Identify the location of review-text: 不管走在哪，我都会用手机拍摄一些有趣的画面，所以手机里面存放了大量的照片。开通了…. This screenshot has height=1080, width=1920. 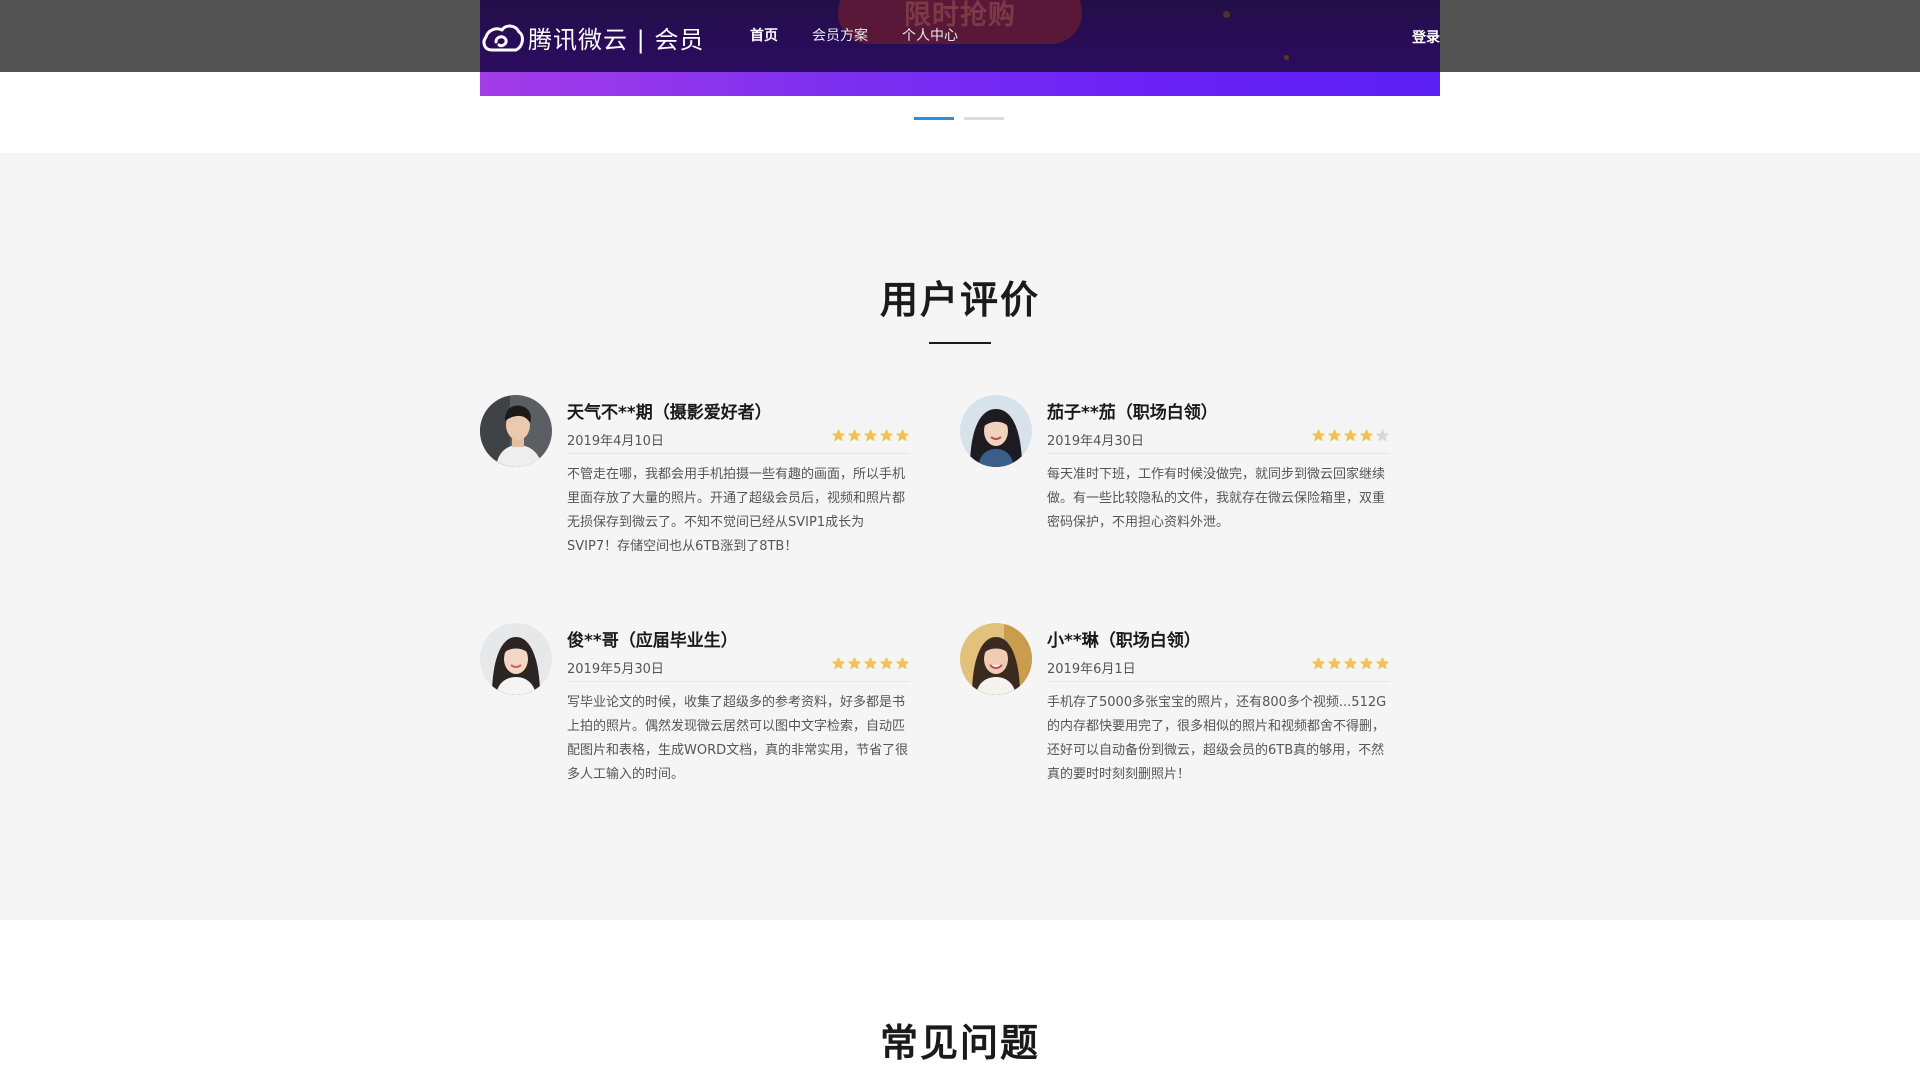
(736, 510).